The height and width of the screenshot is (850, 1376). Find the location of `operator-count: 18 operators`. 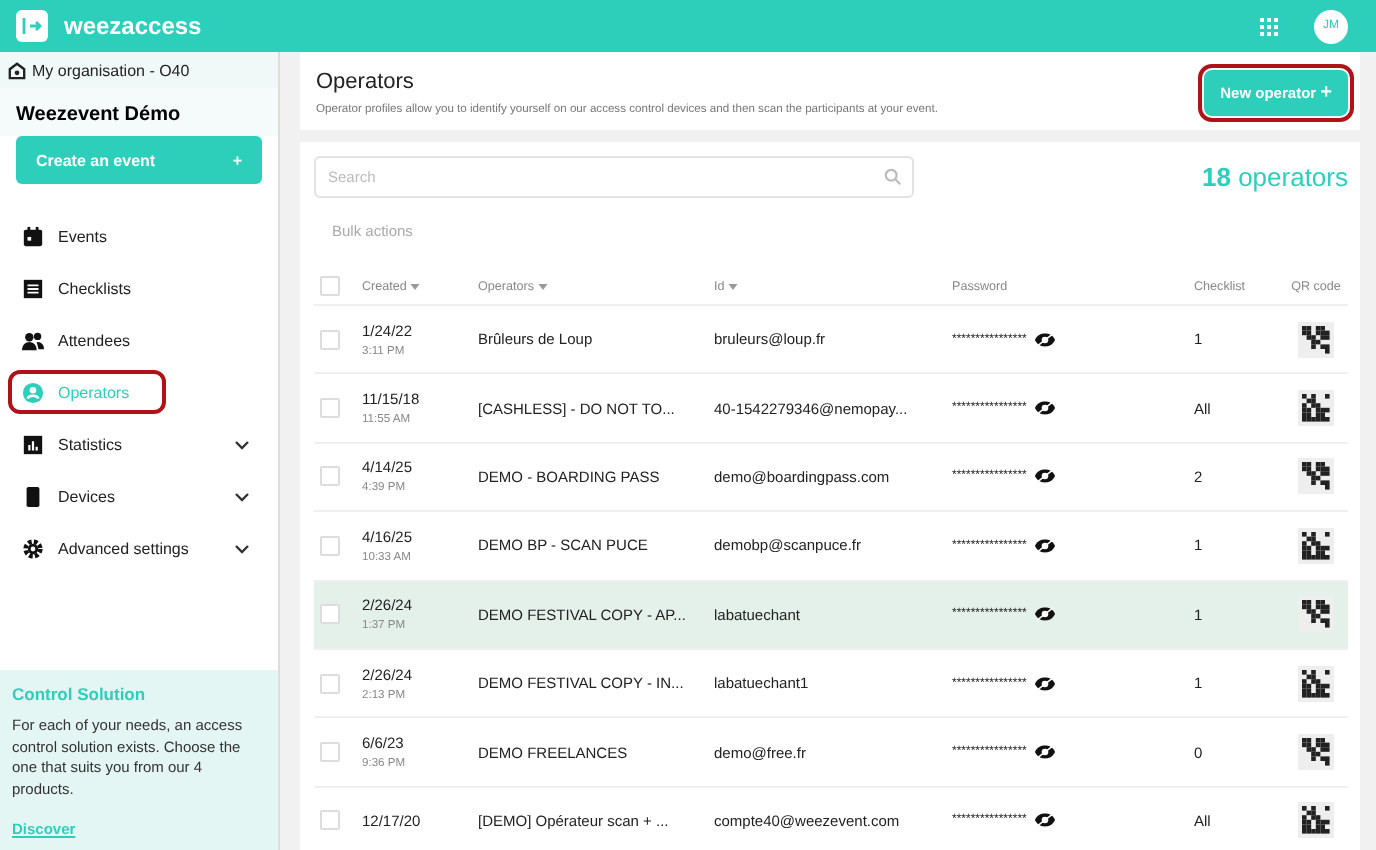

operator-count: 18 operators is located at coordinates (1274, 177).